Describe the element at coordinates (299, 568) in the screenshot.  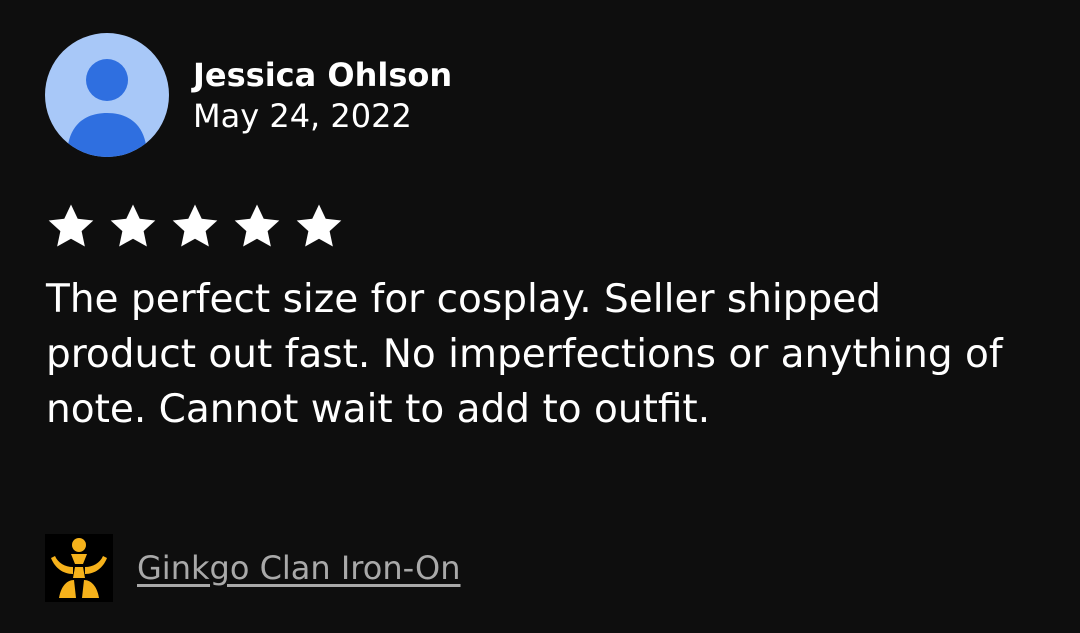
I see `product-link: Ginkgo Clan Iron-On` at that location.